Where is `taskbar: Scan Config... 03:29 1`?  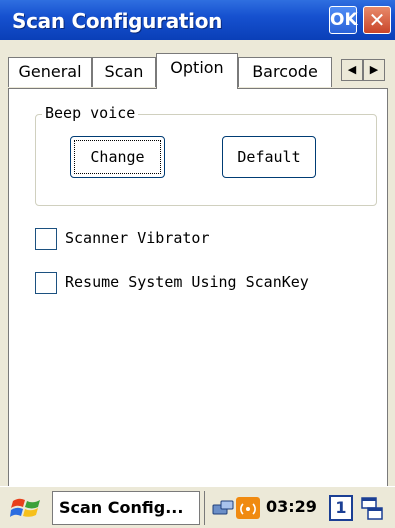
taskbar: Scan Config... 03:29 1 is located at coordinates (197, 507).